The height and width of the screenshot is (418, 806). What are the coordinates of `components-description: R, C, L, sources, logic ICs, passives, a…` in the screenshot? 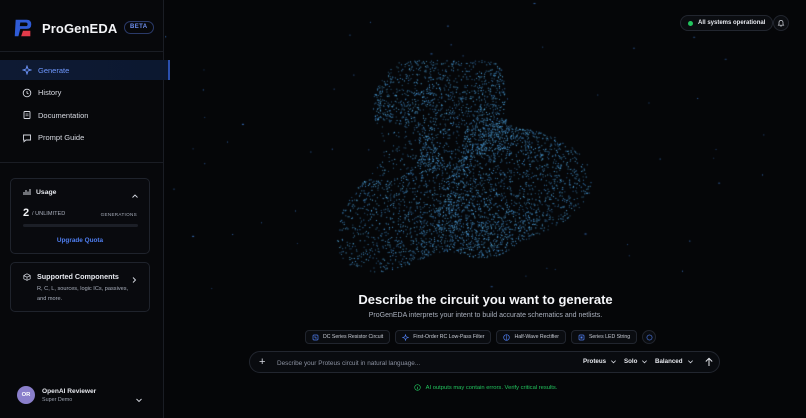 It's located at (83, 294).